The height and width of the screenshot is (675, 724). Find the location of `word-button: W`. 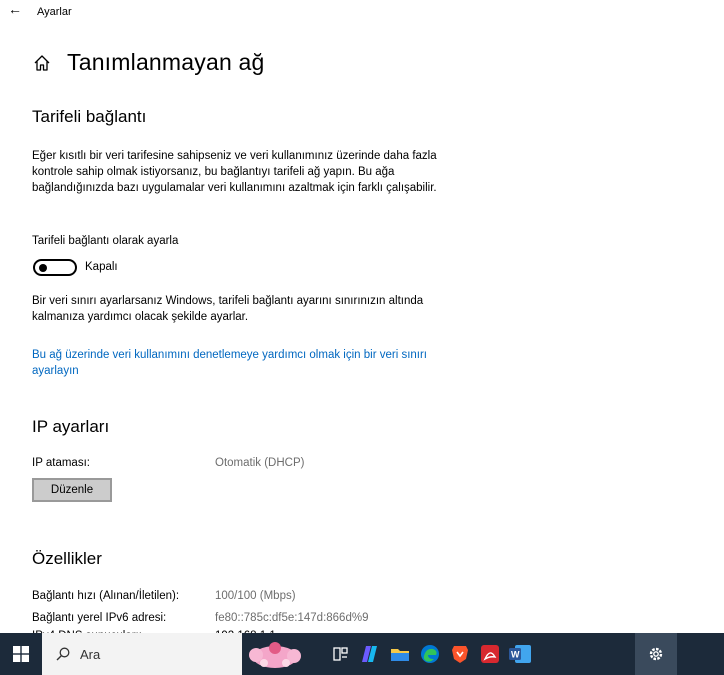

word-button: W is located at coordinates (520, 654).